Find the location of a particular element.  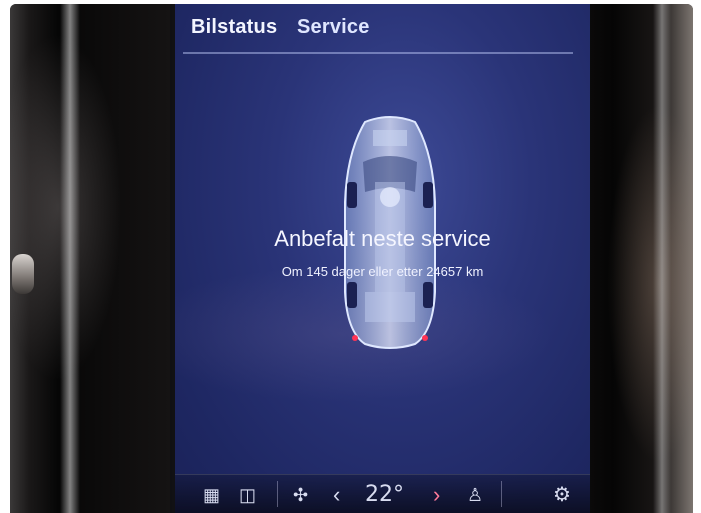

fan-icon: ✣ is located at coordinates (300, 495).